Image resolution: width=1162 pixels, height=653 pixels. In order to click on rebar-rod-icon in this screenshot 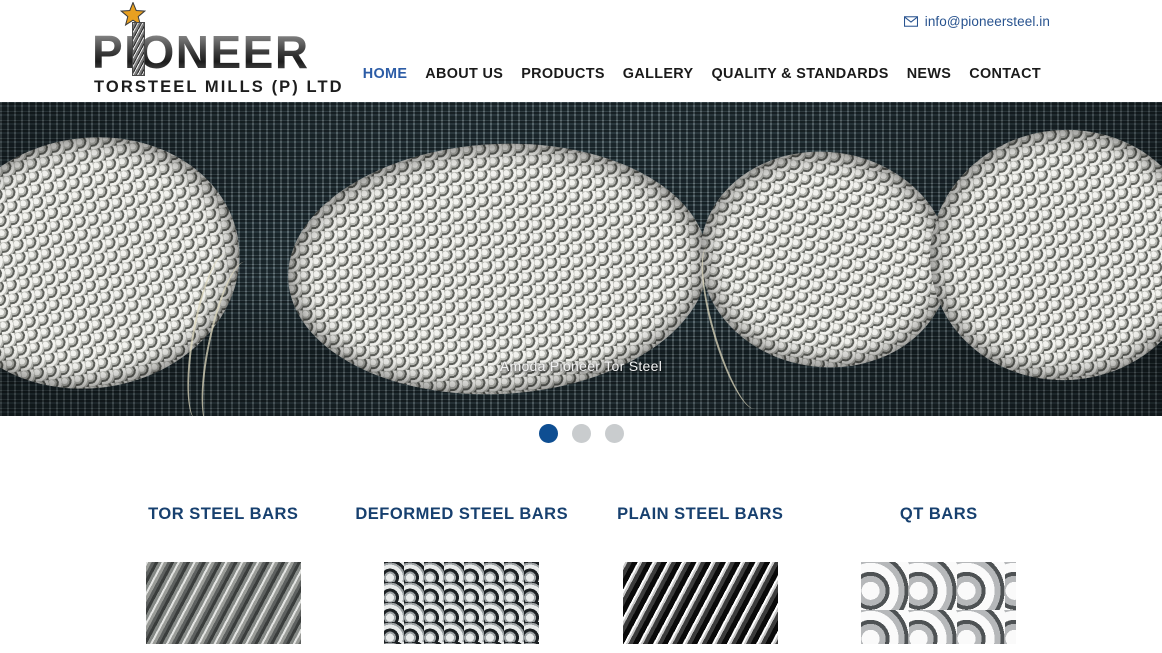, I will do `click(138, 49)`.